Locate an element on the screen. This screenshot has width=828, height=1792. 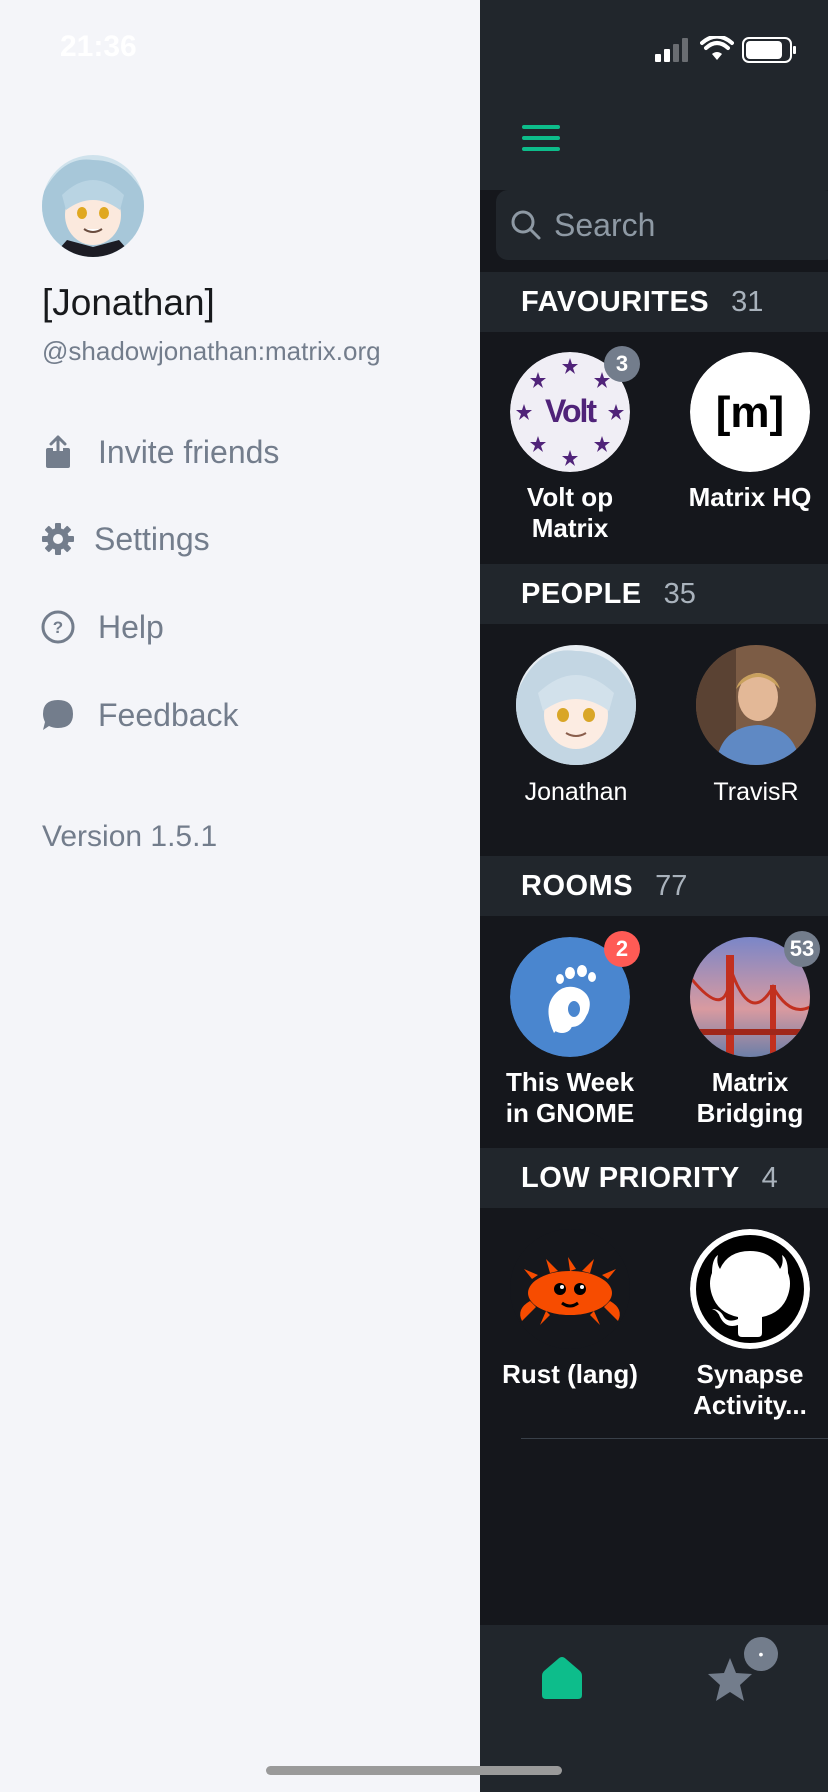
menu-invite-friends: Invite friends is located at coordinates (158, 452).